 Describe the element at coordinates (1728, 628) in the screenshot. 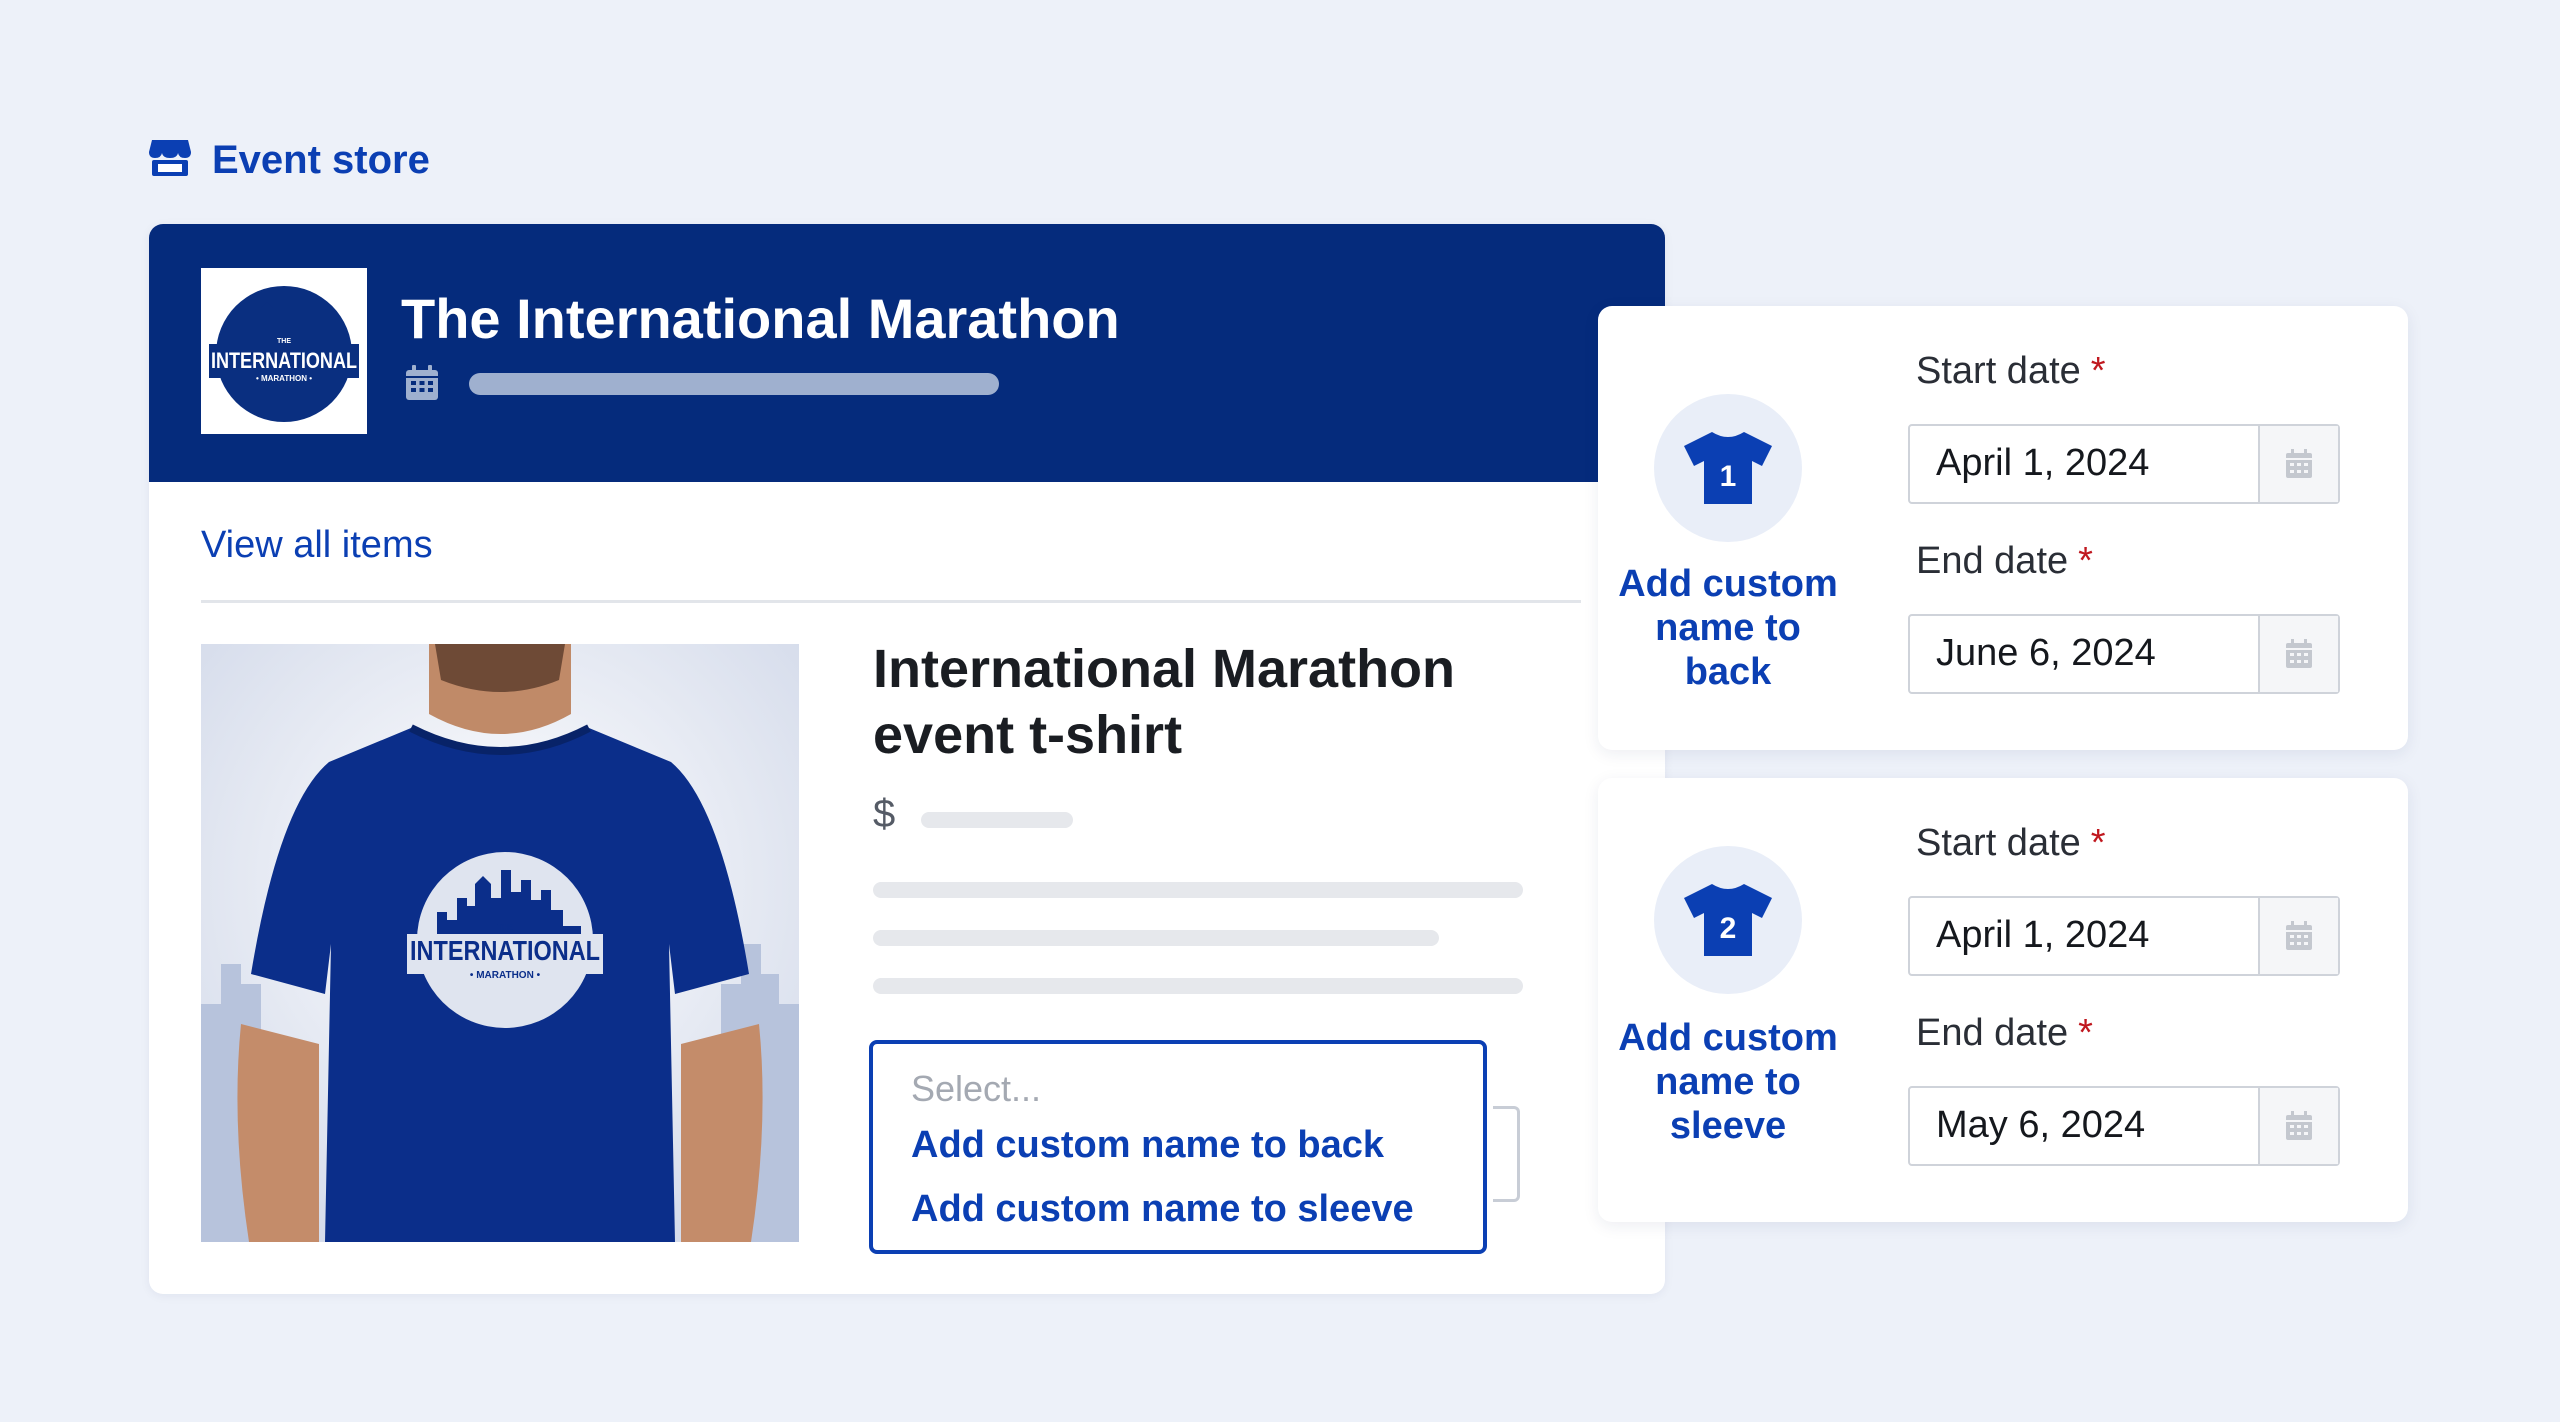

I see `option-caption-back: Add custom name to back` at that location.